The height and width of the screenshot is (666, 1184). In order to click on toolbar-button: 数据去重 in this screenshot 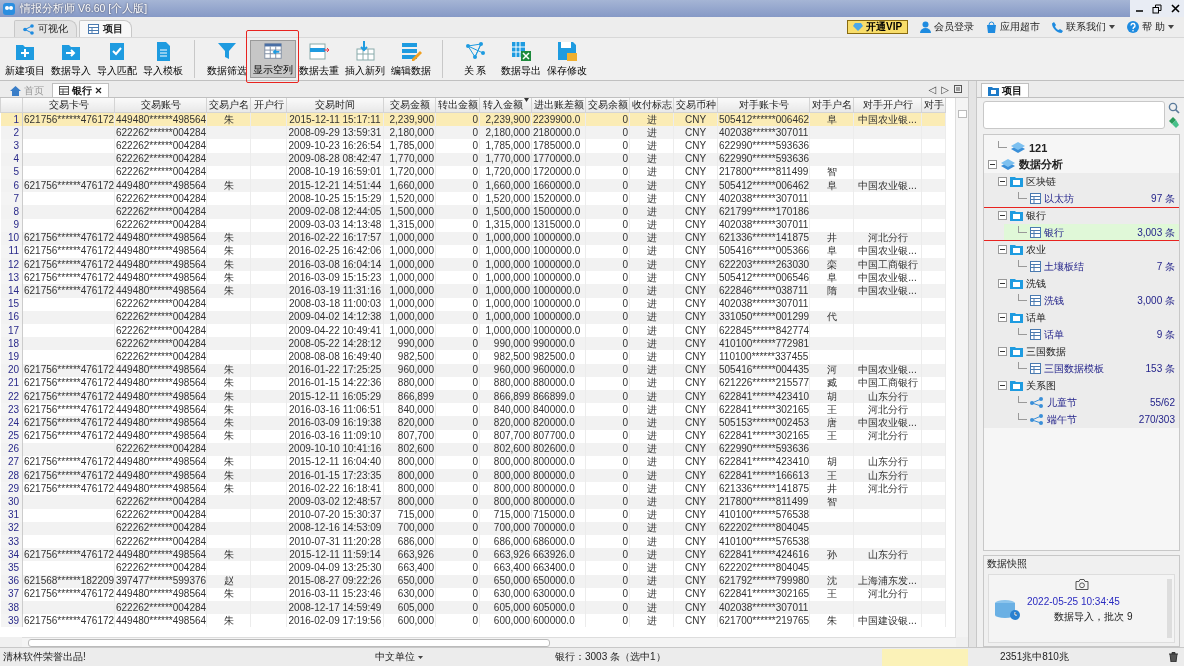, I will do `click(319, 59)`.